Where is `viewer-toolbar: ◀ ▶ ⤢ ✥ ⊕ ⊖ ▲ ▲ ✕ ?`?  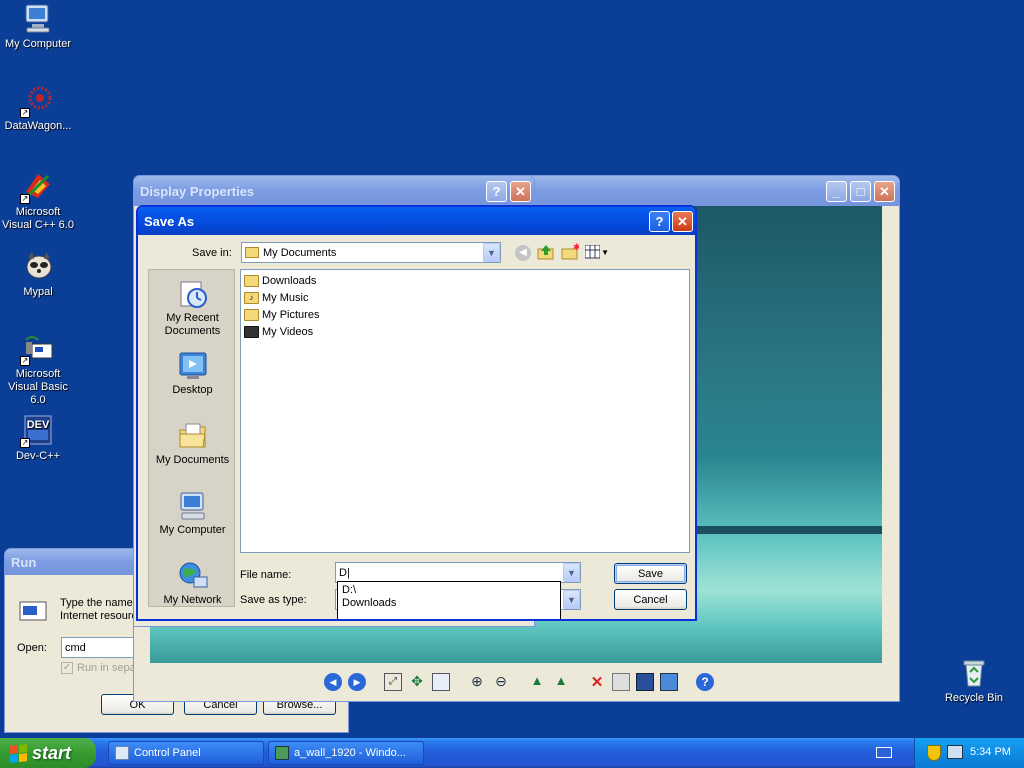
viewer-toolbar: ◀ ▶ ⤢ ✥ ⊕ ⊖ ▲ ▲ ✕ ? is located at coordinates (519, 682).